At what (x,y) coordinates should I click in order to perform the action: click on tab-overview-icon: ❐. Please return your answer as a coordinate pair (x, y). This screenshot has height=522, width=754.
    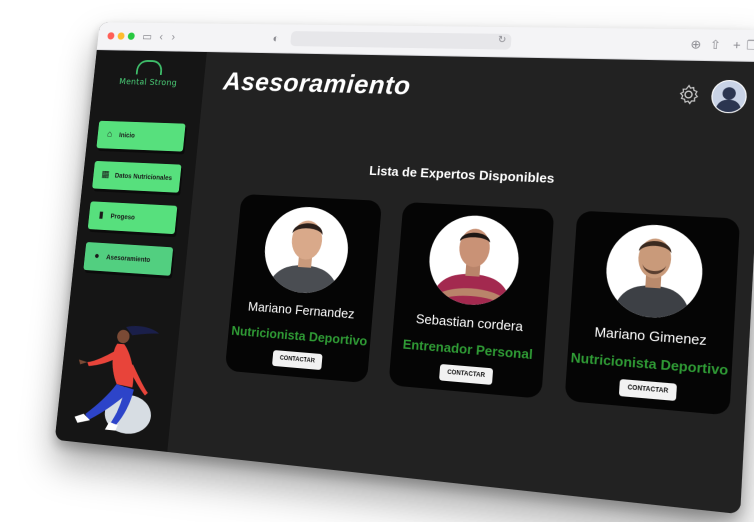
    Looking at the image, I should click on (750, 45).